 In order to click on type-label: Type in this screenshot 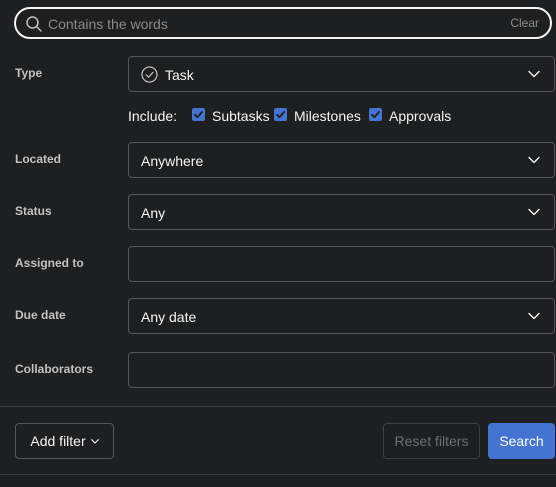, I will do `click(29, 73)`.